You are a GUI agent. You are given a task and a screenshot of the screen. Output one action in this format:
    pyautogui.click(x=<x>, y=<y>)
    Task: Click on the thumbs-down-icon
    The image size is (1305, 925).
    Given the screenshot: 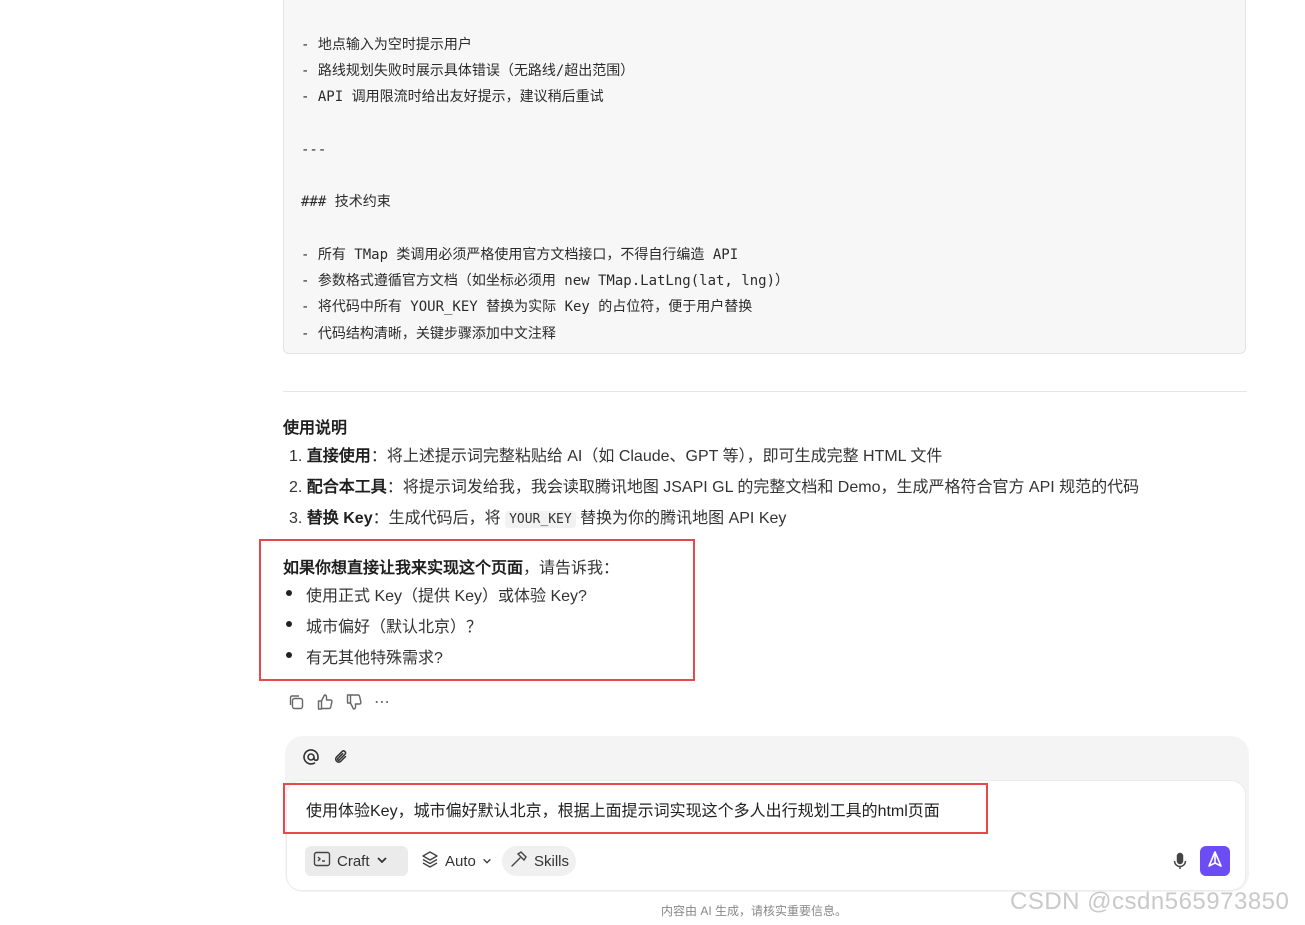 What is the action you would take?
    pyautogui.click(x=354, y=702)
    